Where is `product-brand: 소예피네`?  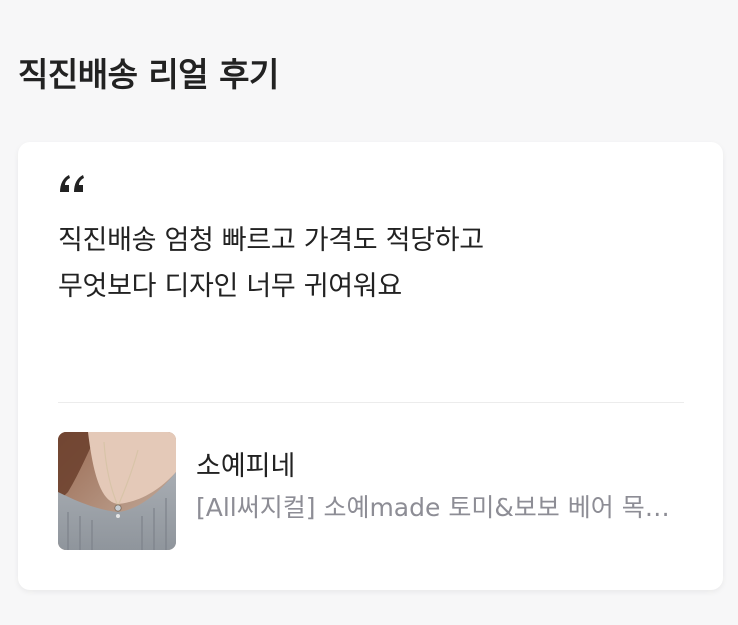
product-brand: 소예피네 is located at coordinates (246, 466).